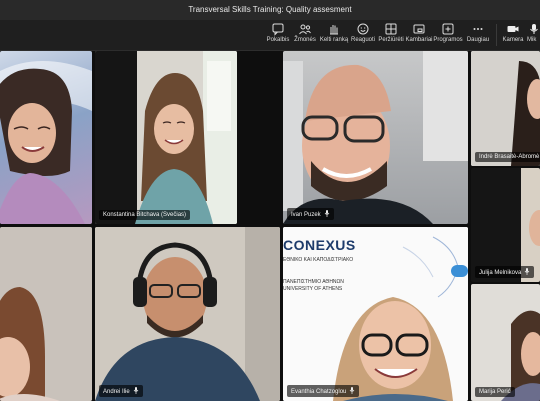  I want to click on react-label: Reaguoti, so click(363, 40).